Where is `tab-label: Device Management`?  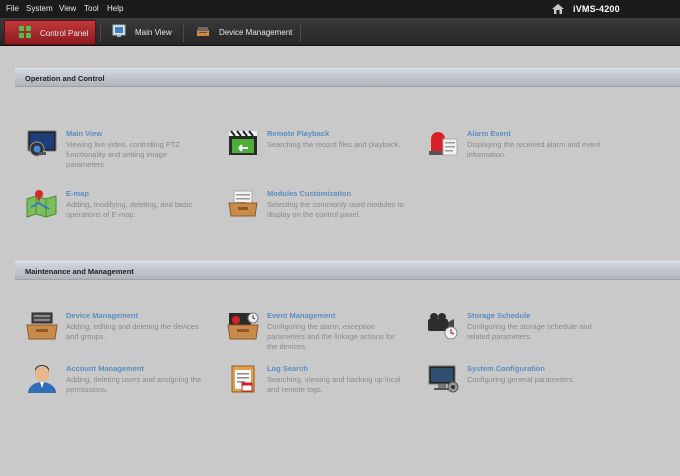 tab-label: Device Management is located at coordinates (256, 32).